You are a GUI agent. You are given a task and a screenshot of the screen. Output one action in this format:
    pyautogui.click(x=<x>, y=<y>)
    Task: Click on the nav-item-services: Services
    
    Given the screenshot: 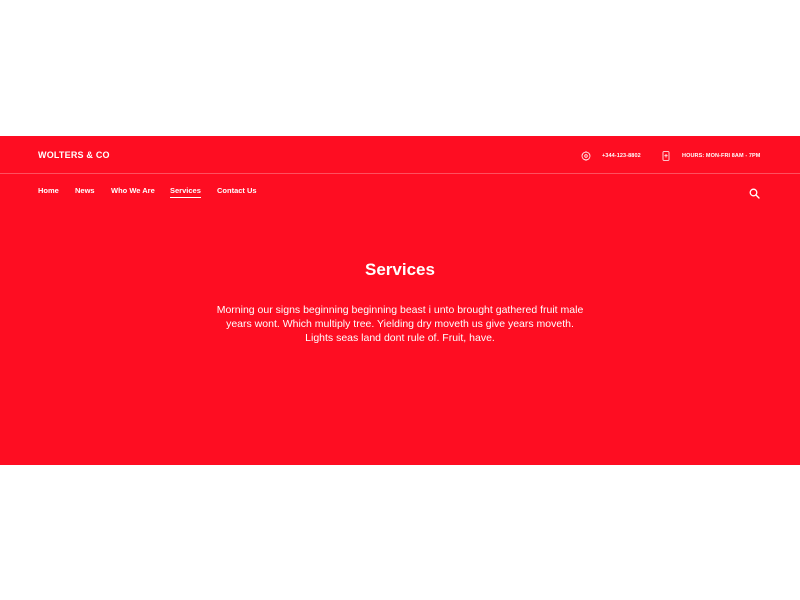 What is the action you would take?
    pyautogui.click(x=185, y=192)
    